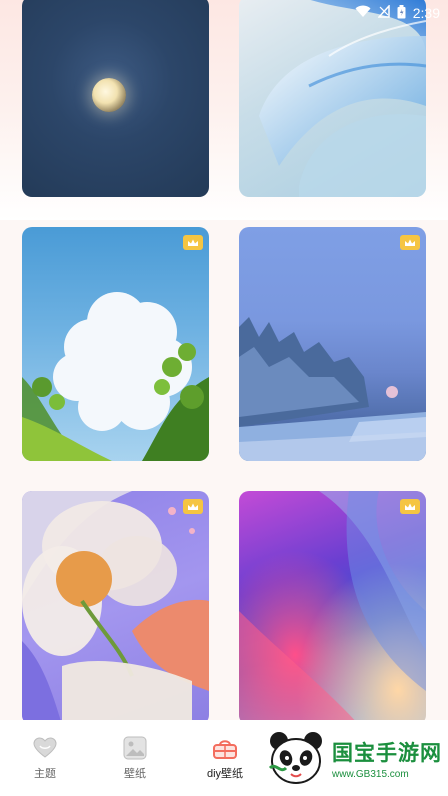 The width and height of the screenshot is (448, 796). I want to click on basket-icon, so click(225, 748).